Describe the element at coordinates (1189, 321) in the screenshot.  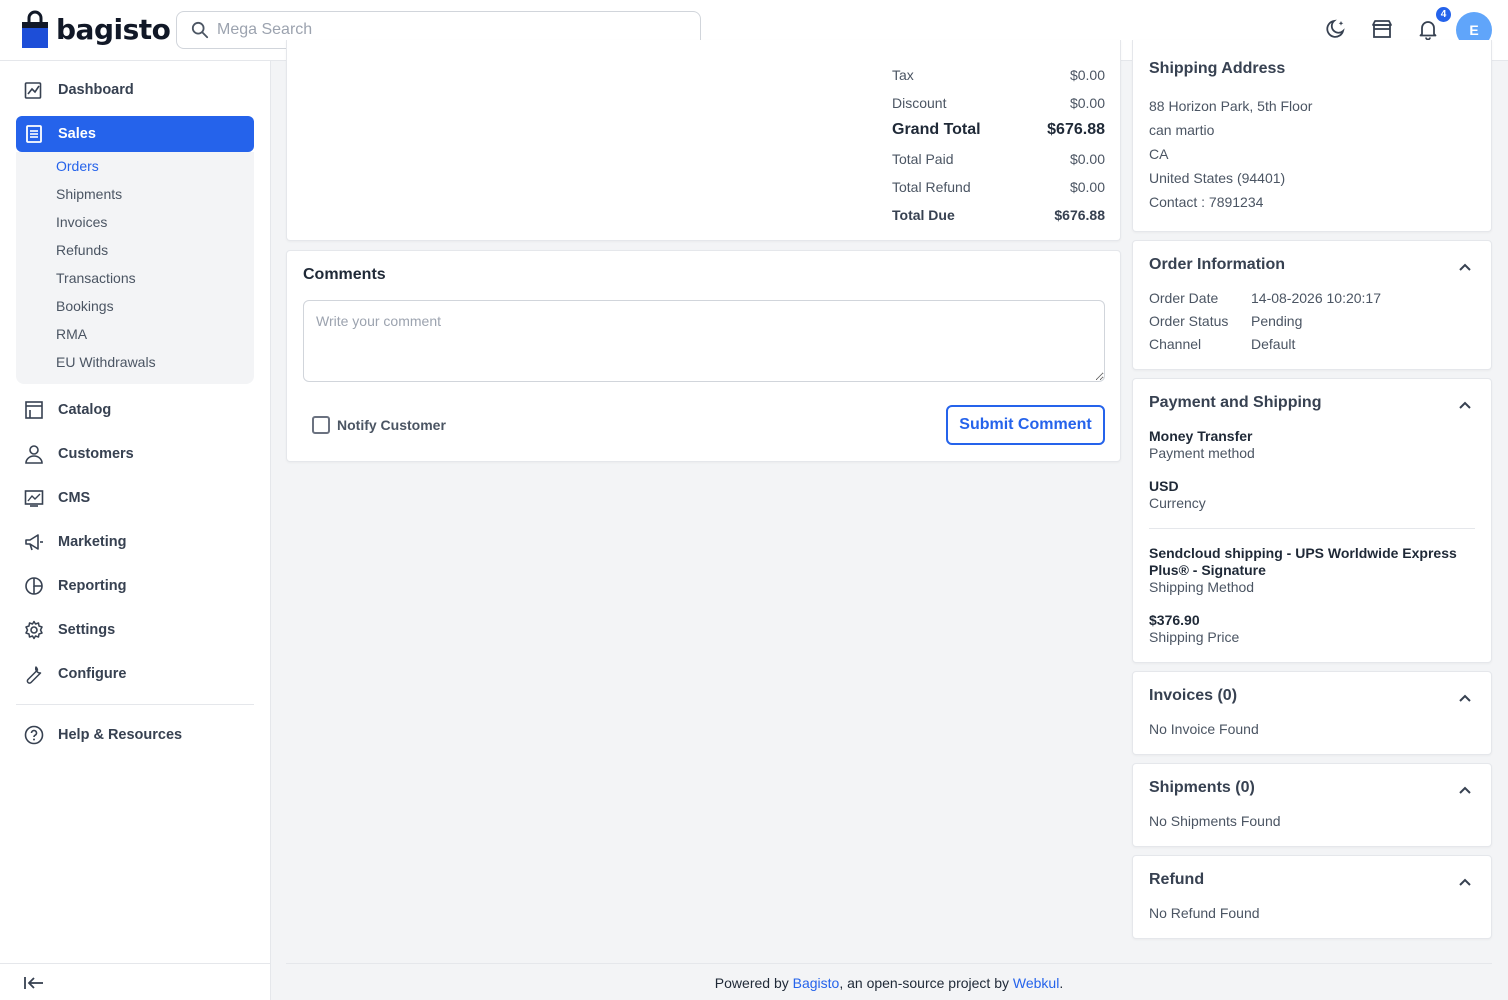
I see `order-status-label: Order Status` at that location.